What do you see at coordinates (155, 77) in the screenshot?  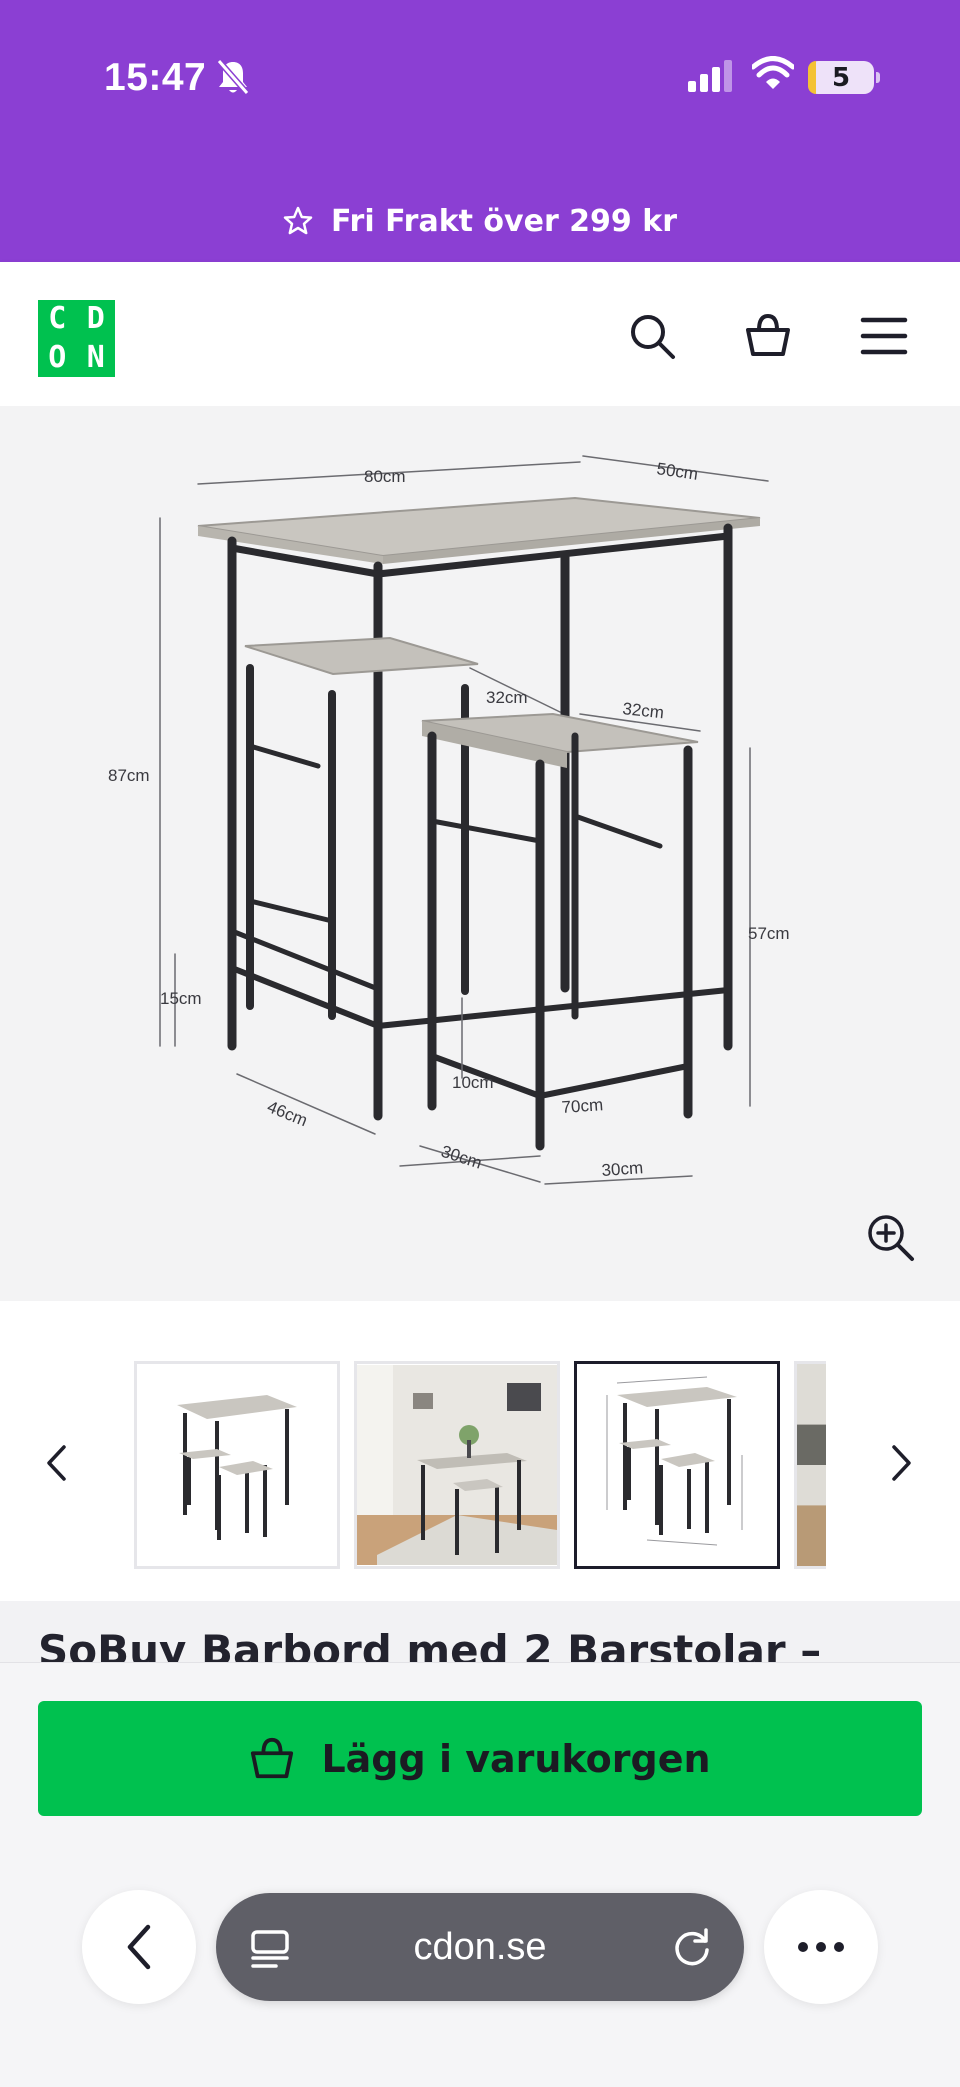 I see `clock-time: 15:47` at bounding box center [155, 77].